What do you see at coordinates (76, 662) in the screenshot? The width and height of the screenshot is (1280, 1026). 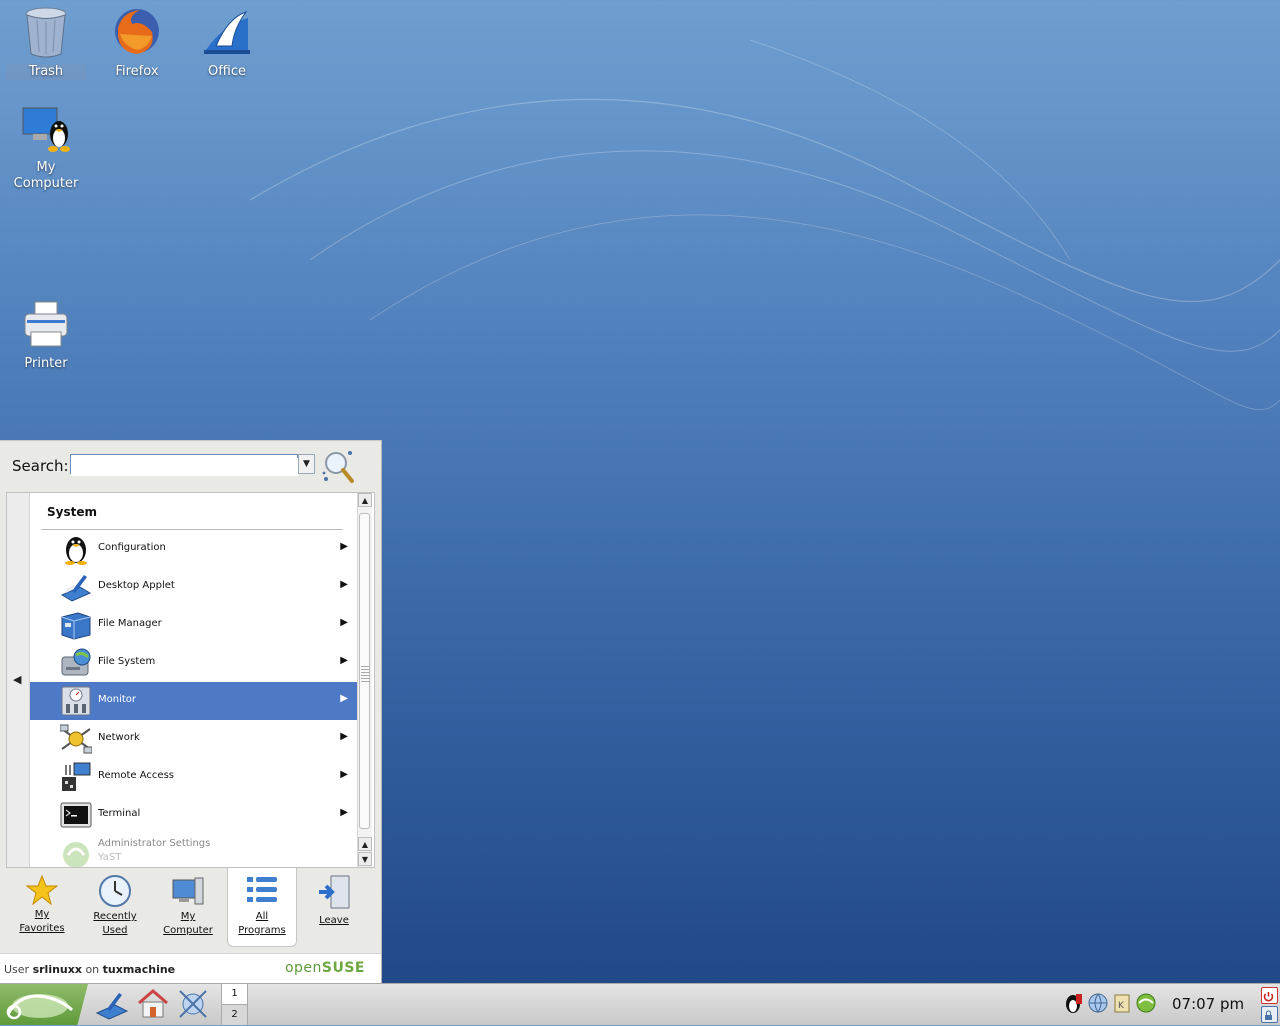 I see `file-system-icon` at bounding box center [76, 662].